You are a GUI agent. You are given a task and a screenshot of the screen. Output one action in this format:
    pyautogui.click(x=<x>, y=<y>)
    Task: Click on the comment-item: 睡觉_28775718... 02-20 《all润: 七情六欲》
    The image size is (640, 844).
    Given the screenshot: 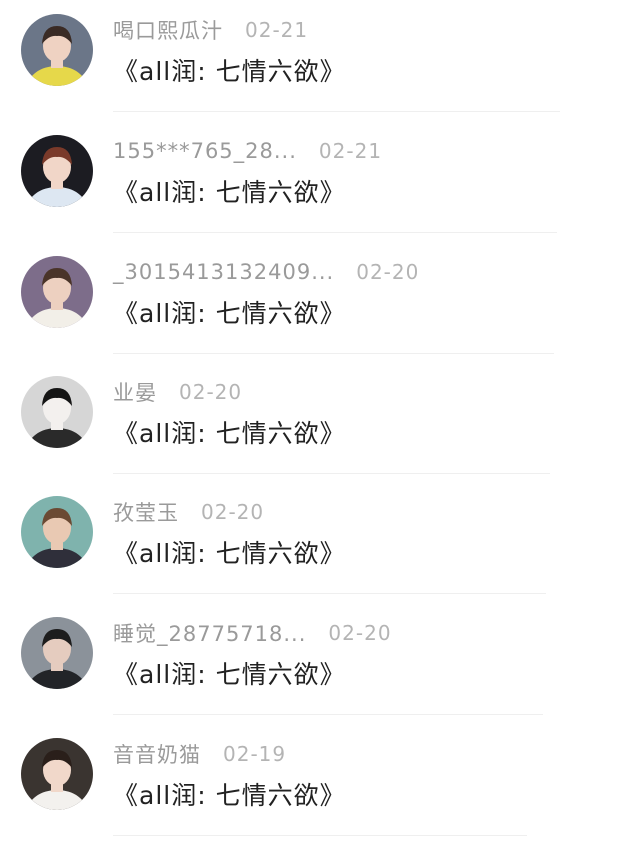 What is the action you would take?
    pyautogui.click(x=320, y=663)
    